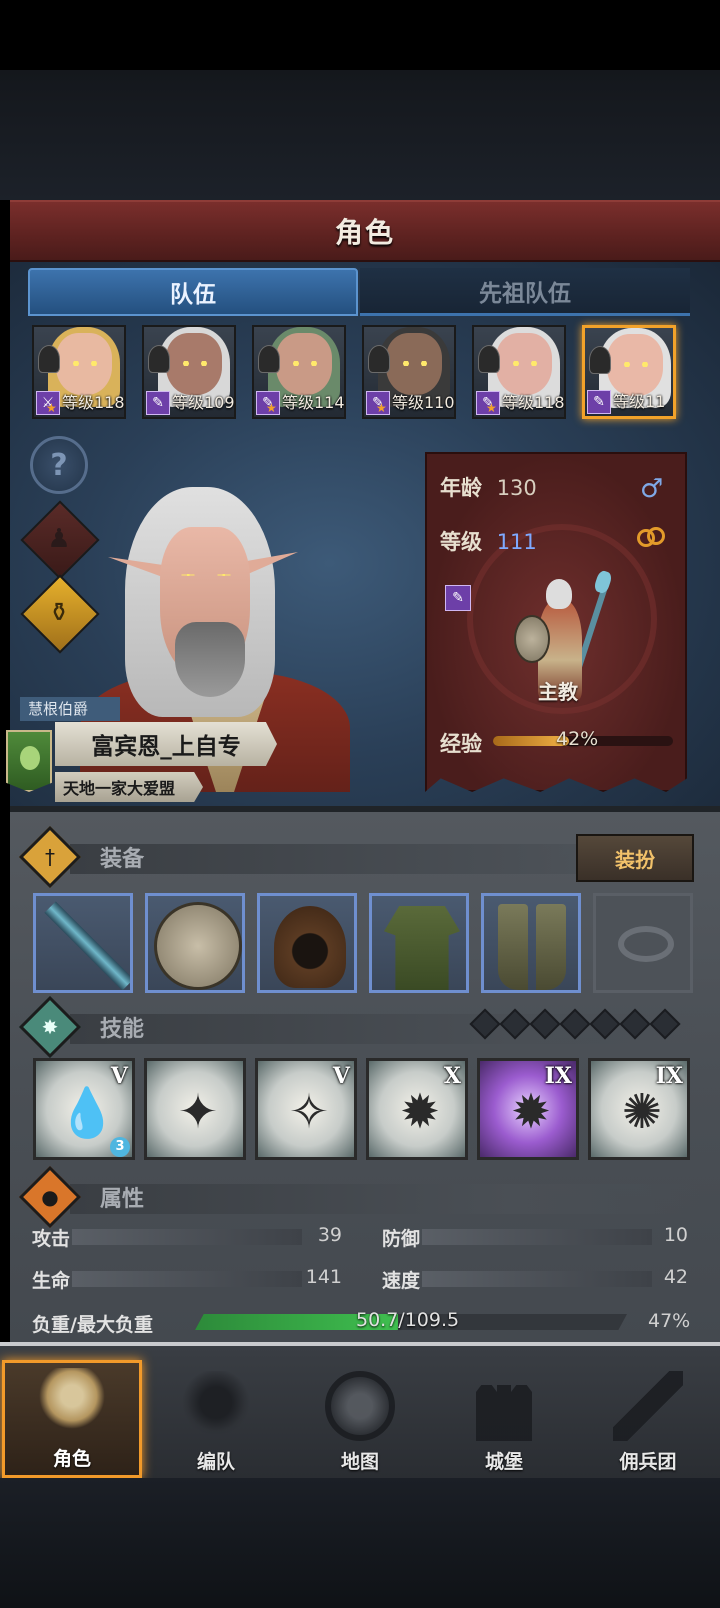  I want to click on skill-slot: ✹ IX, so click(528, 1109).